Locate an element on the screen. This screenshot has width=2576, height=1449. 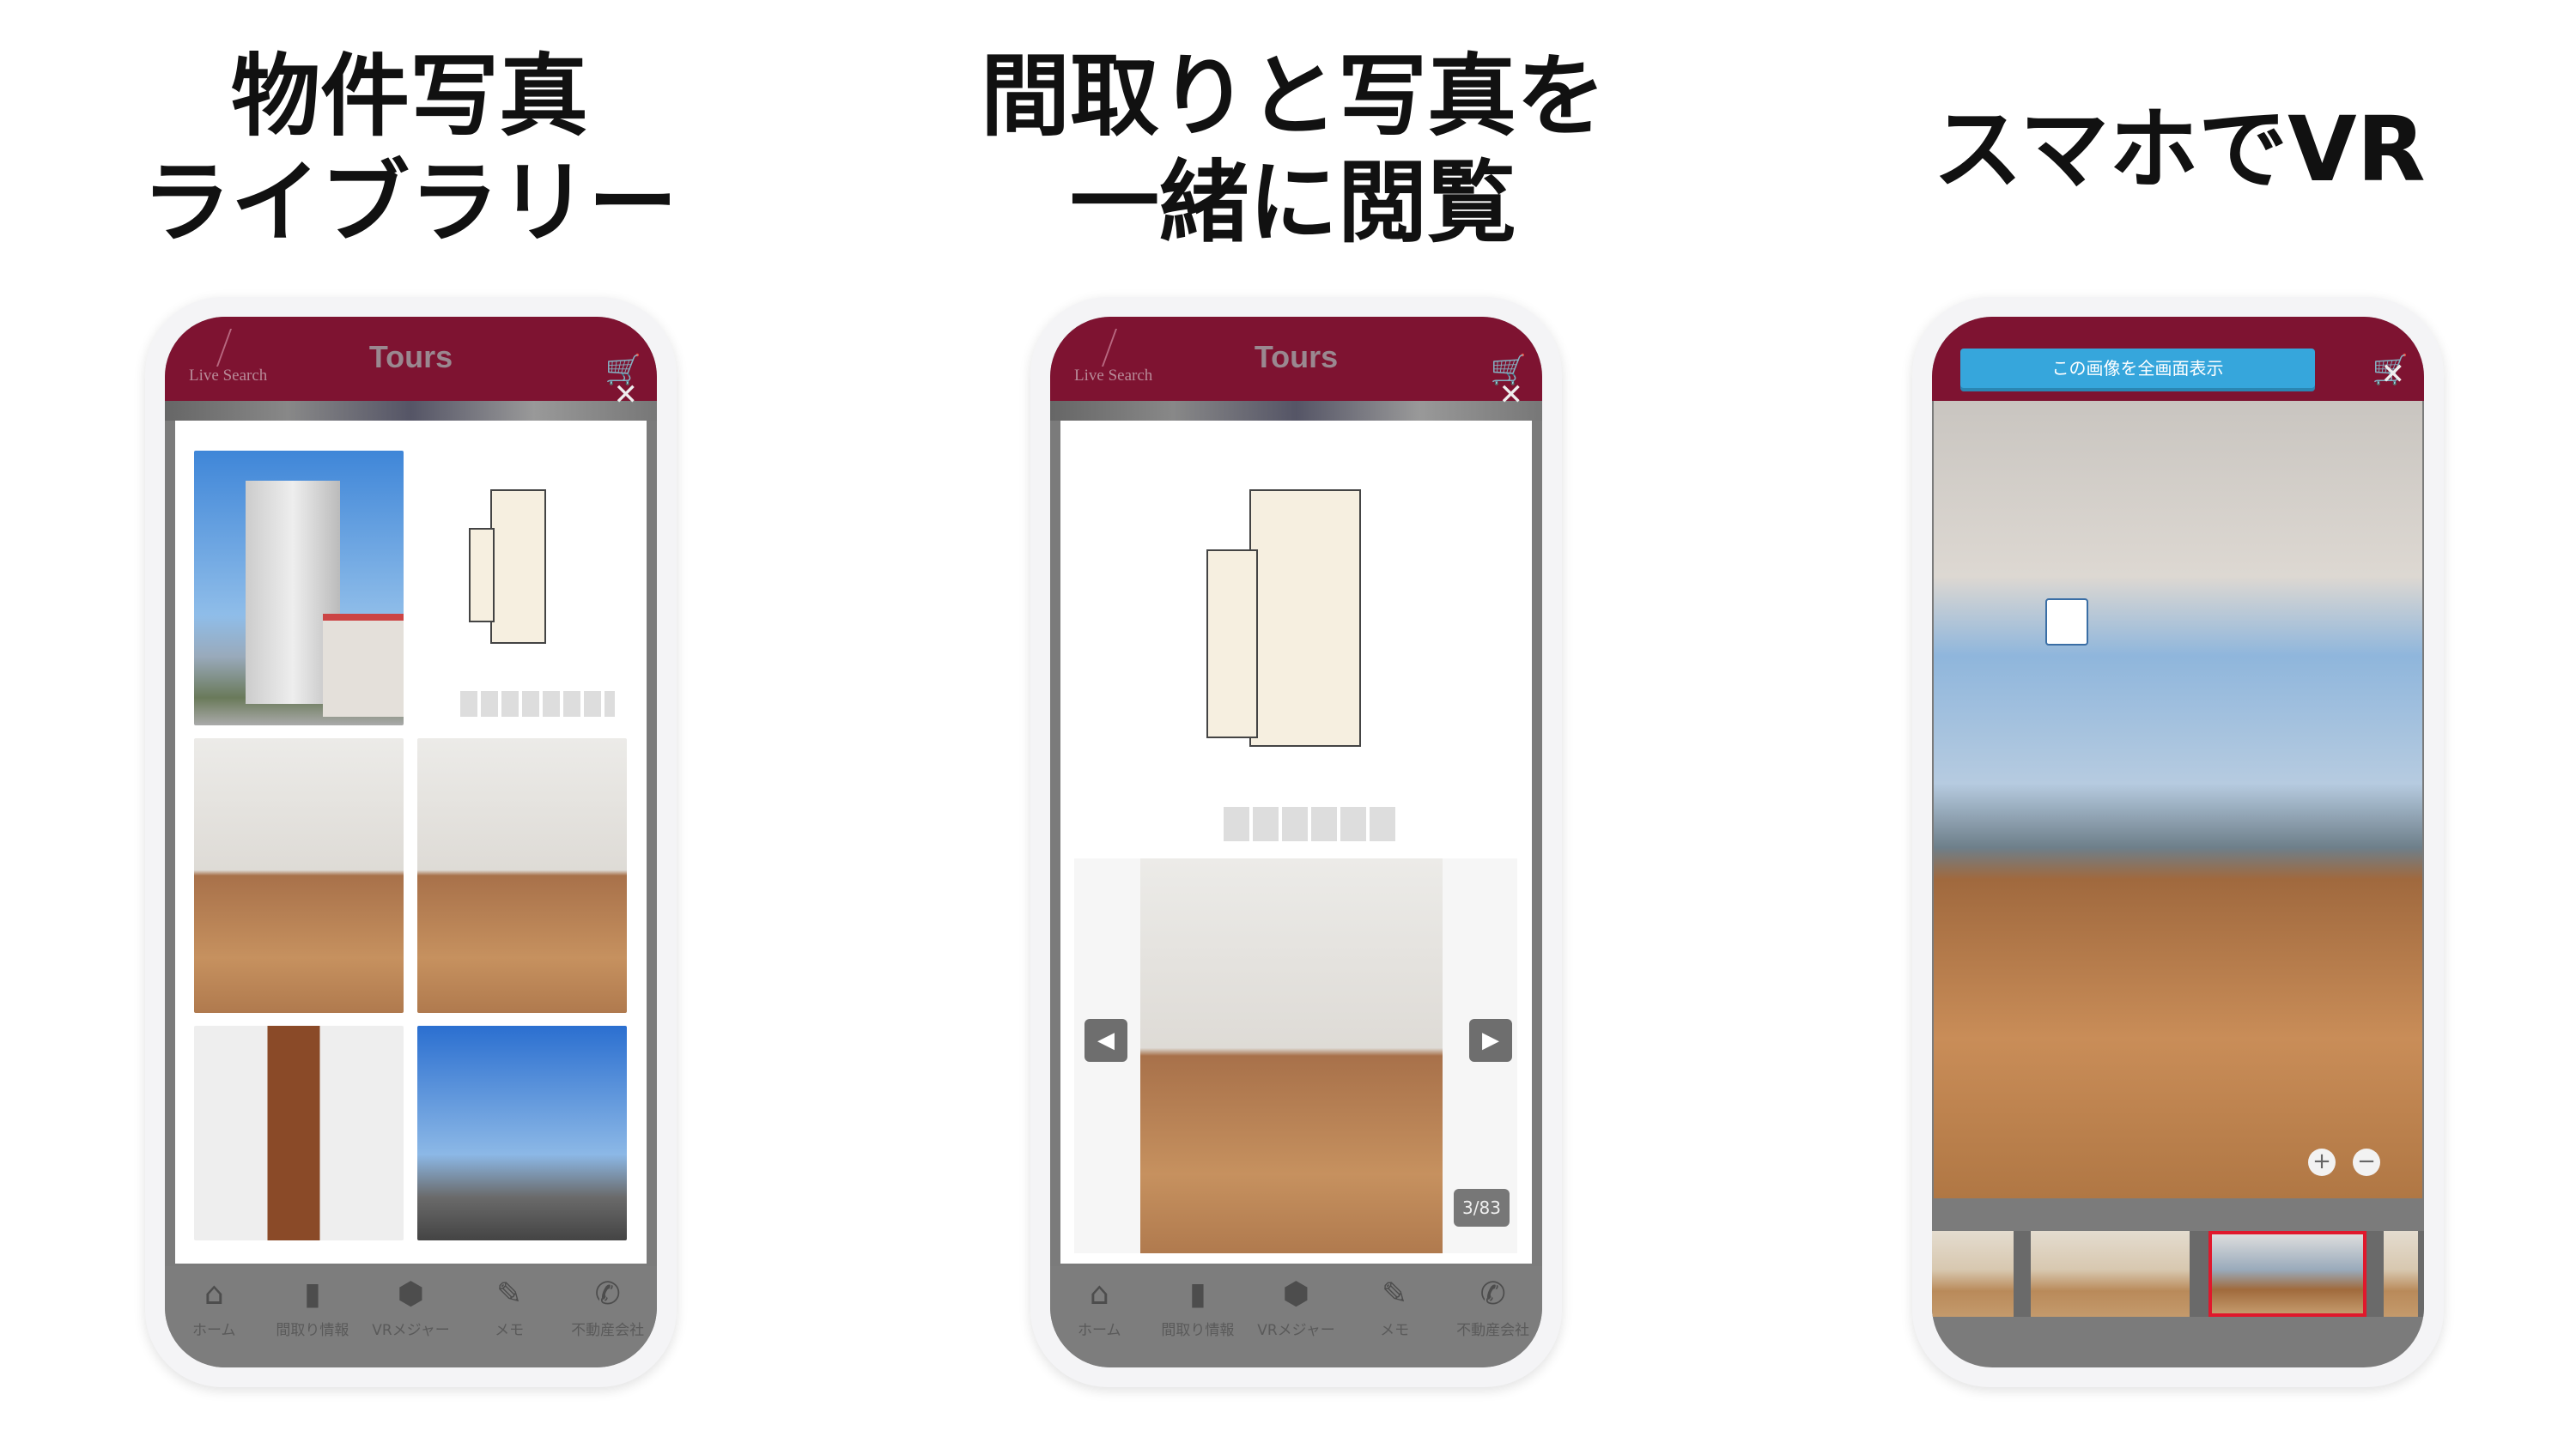
zoom-in-button: + is located at coordinates (2322, 1162).